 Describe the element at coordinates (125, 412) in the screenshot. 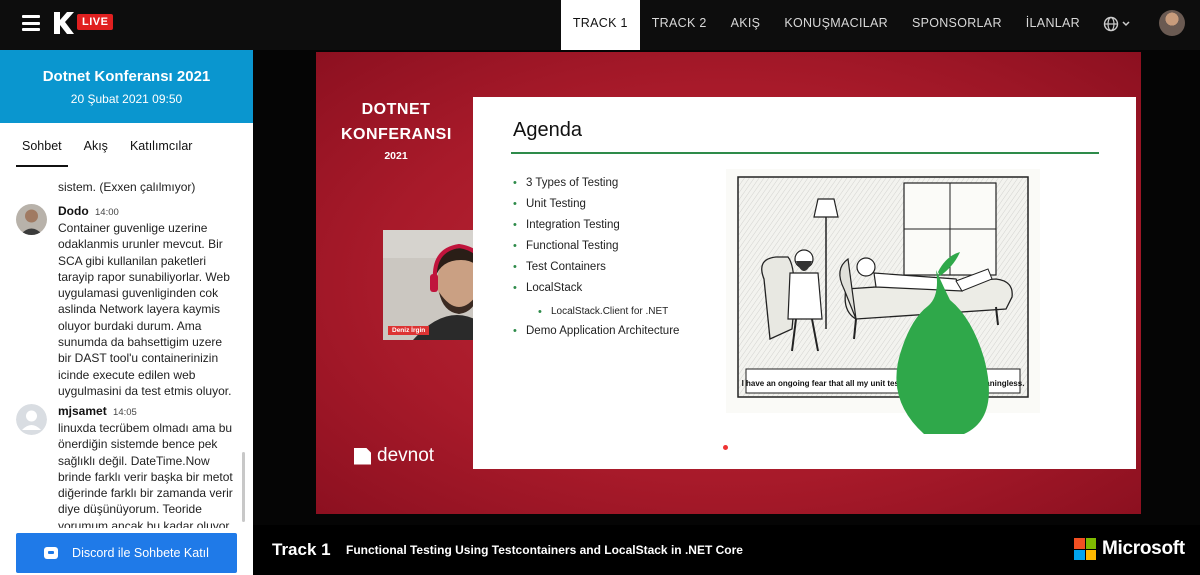

I see `chat-timestamp: 14:05` at that location.